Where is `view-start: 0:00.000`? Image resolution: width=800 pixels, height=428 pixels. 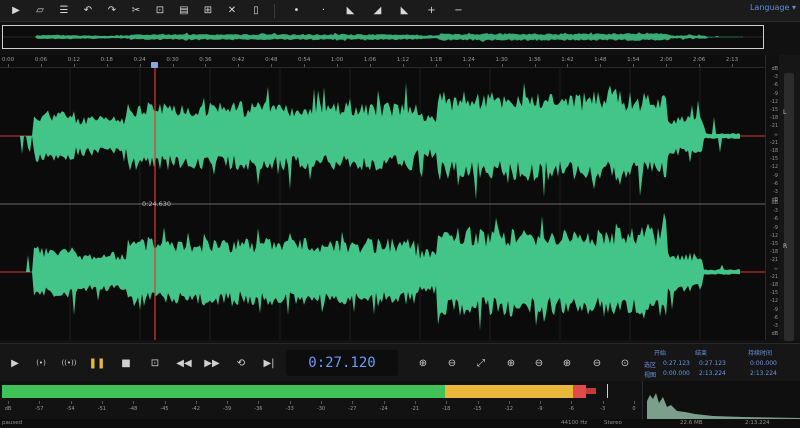 view-start: 0:00.000 is located at coordinates (676, 373).